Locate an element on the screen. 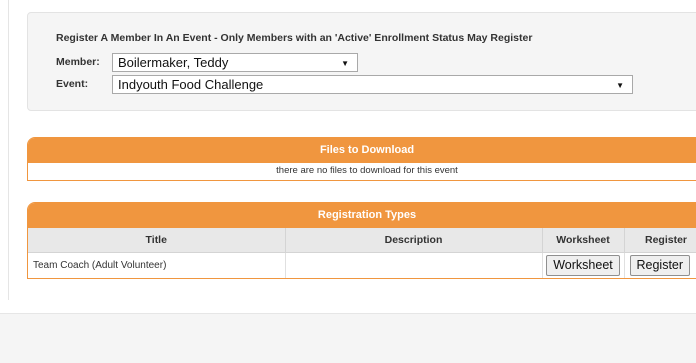 This screenshot has height=363, width=696. table-header-row: Title Description Worksheet Register is located at coordinates (362, 240).